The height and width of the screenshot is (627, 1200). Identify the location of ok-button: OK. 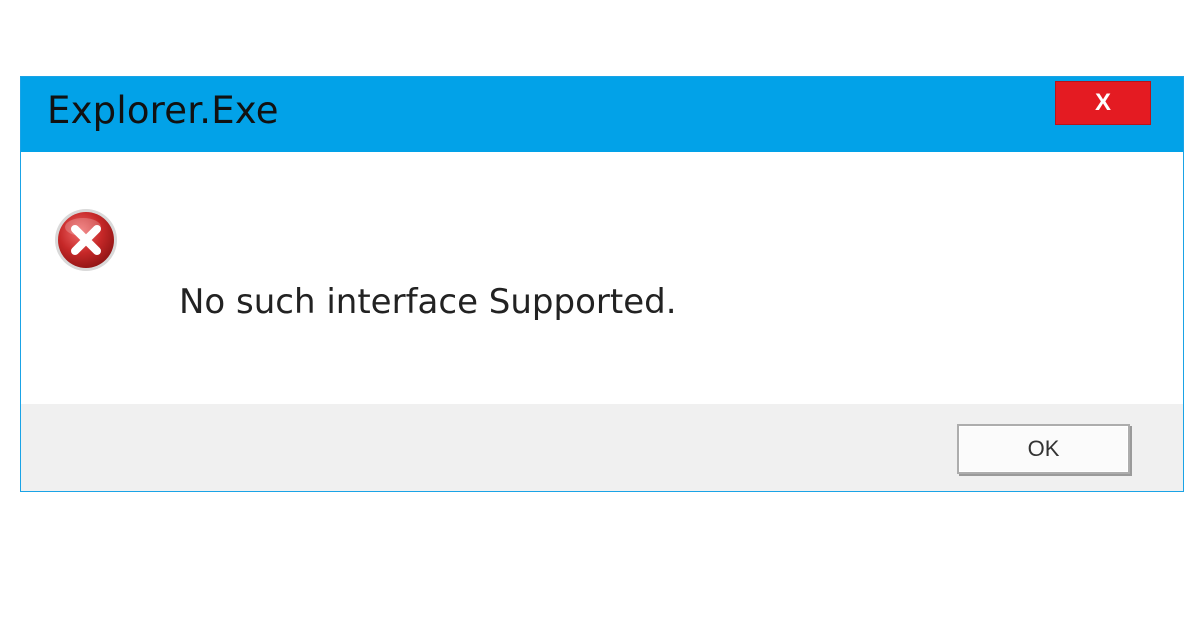
(1043, 449).